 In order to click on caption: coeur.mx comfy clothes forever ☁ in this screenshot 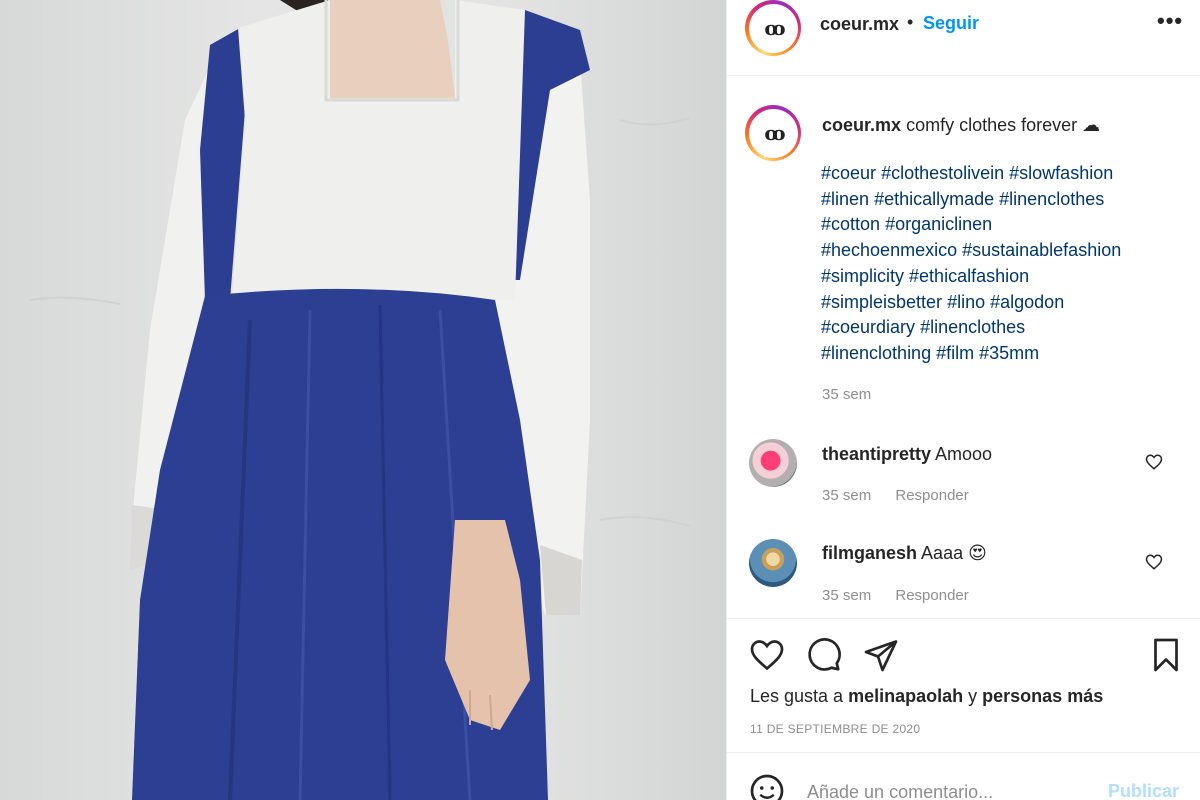, I will do `click(1002, 126)`.